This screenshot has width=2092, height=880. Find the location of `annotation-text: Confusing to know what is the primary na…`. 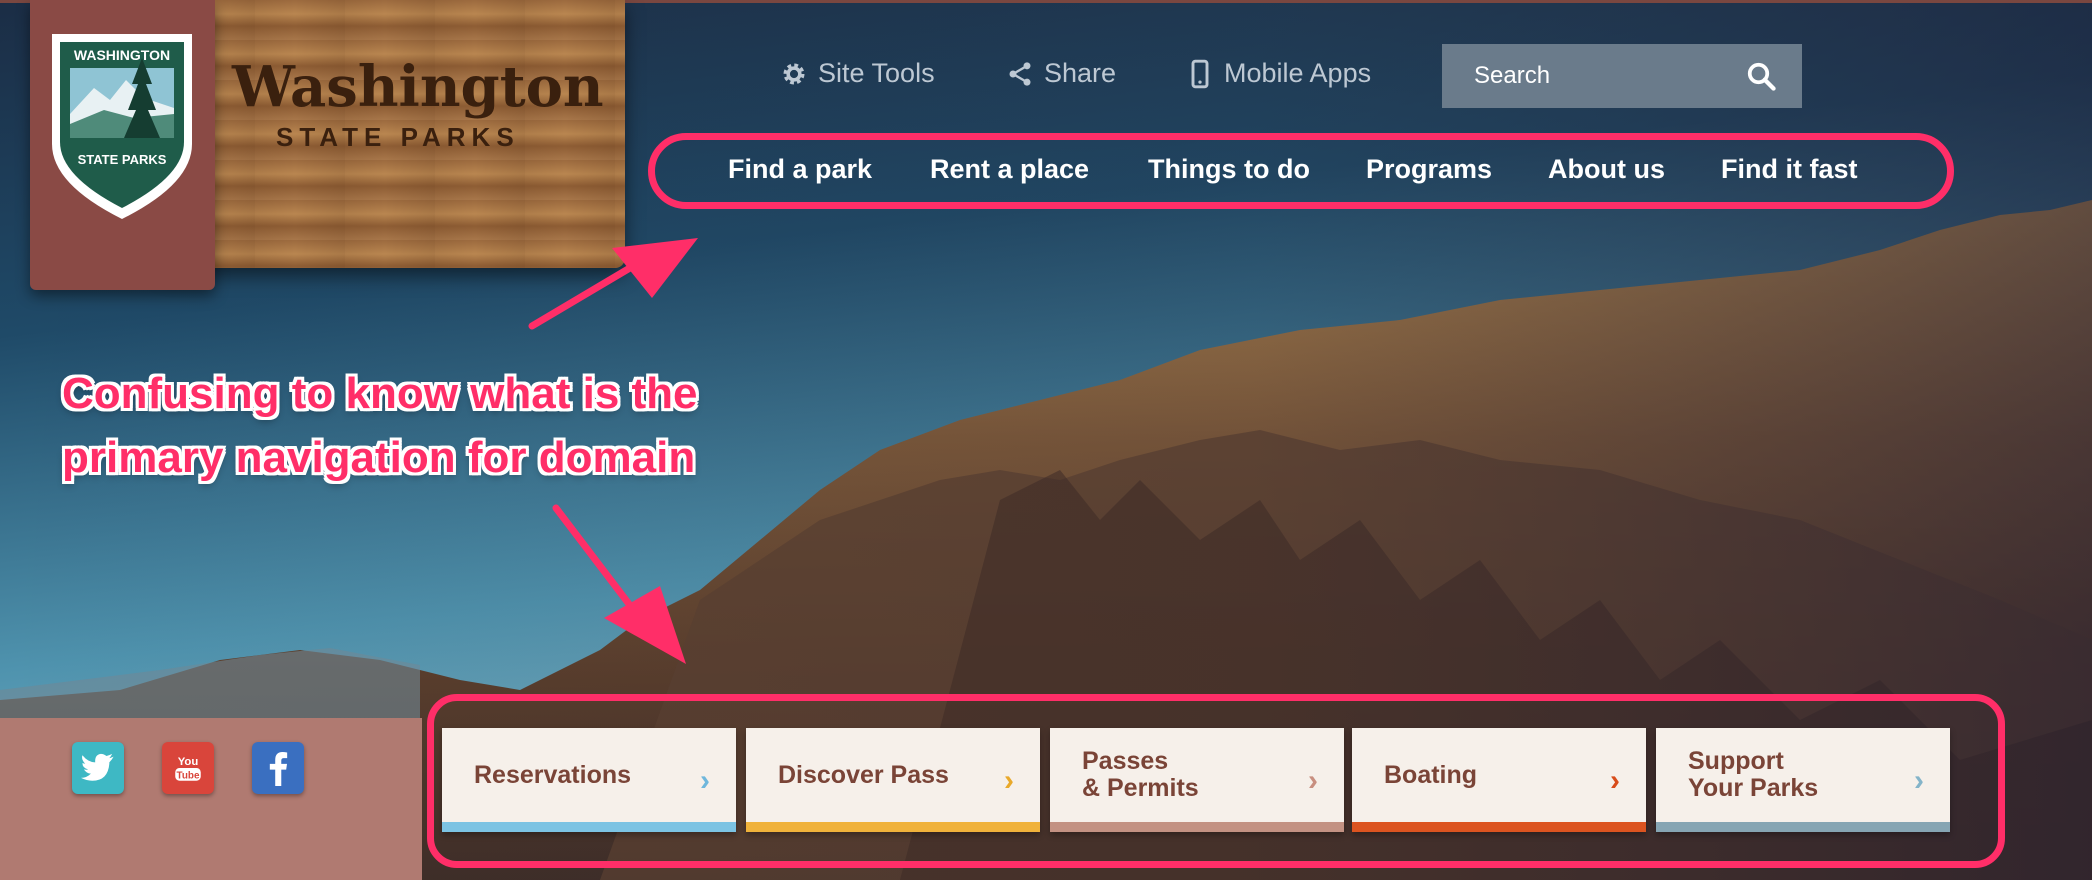

annotation-text: Confusing to know what is the primary na… is located at coordinates (380, 426).